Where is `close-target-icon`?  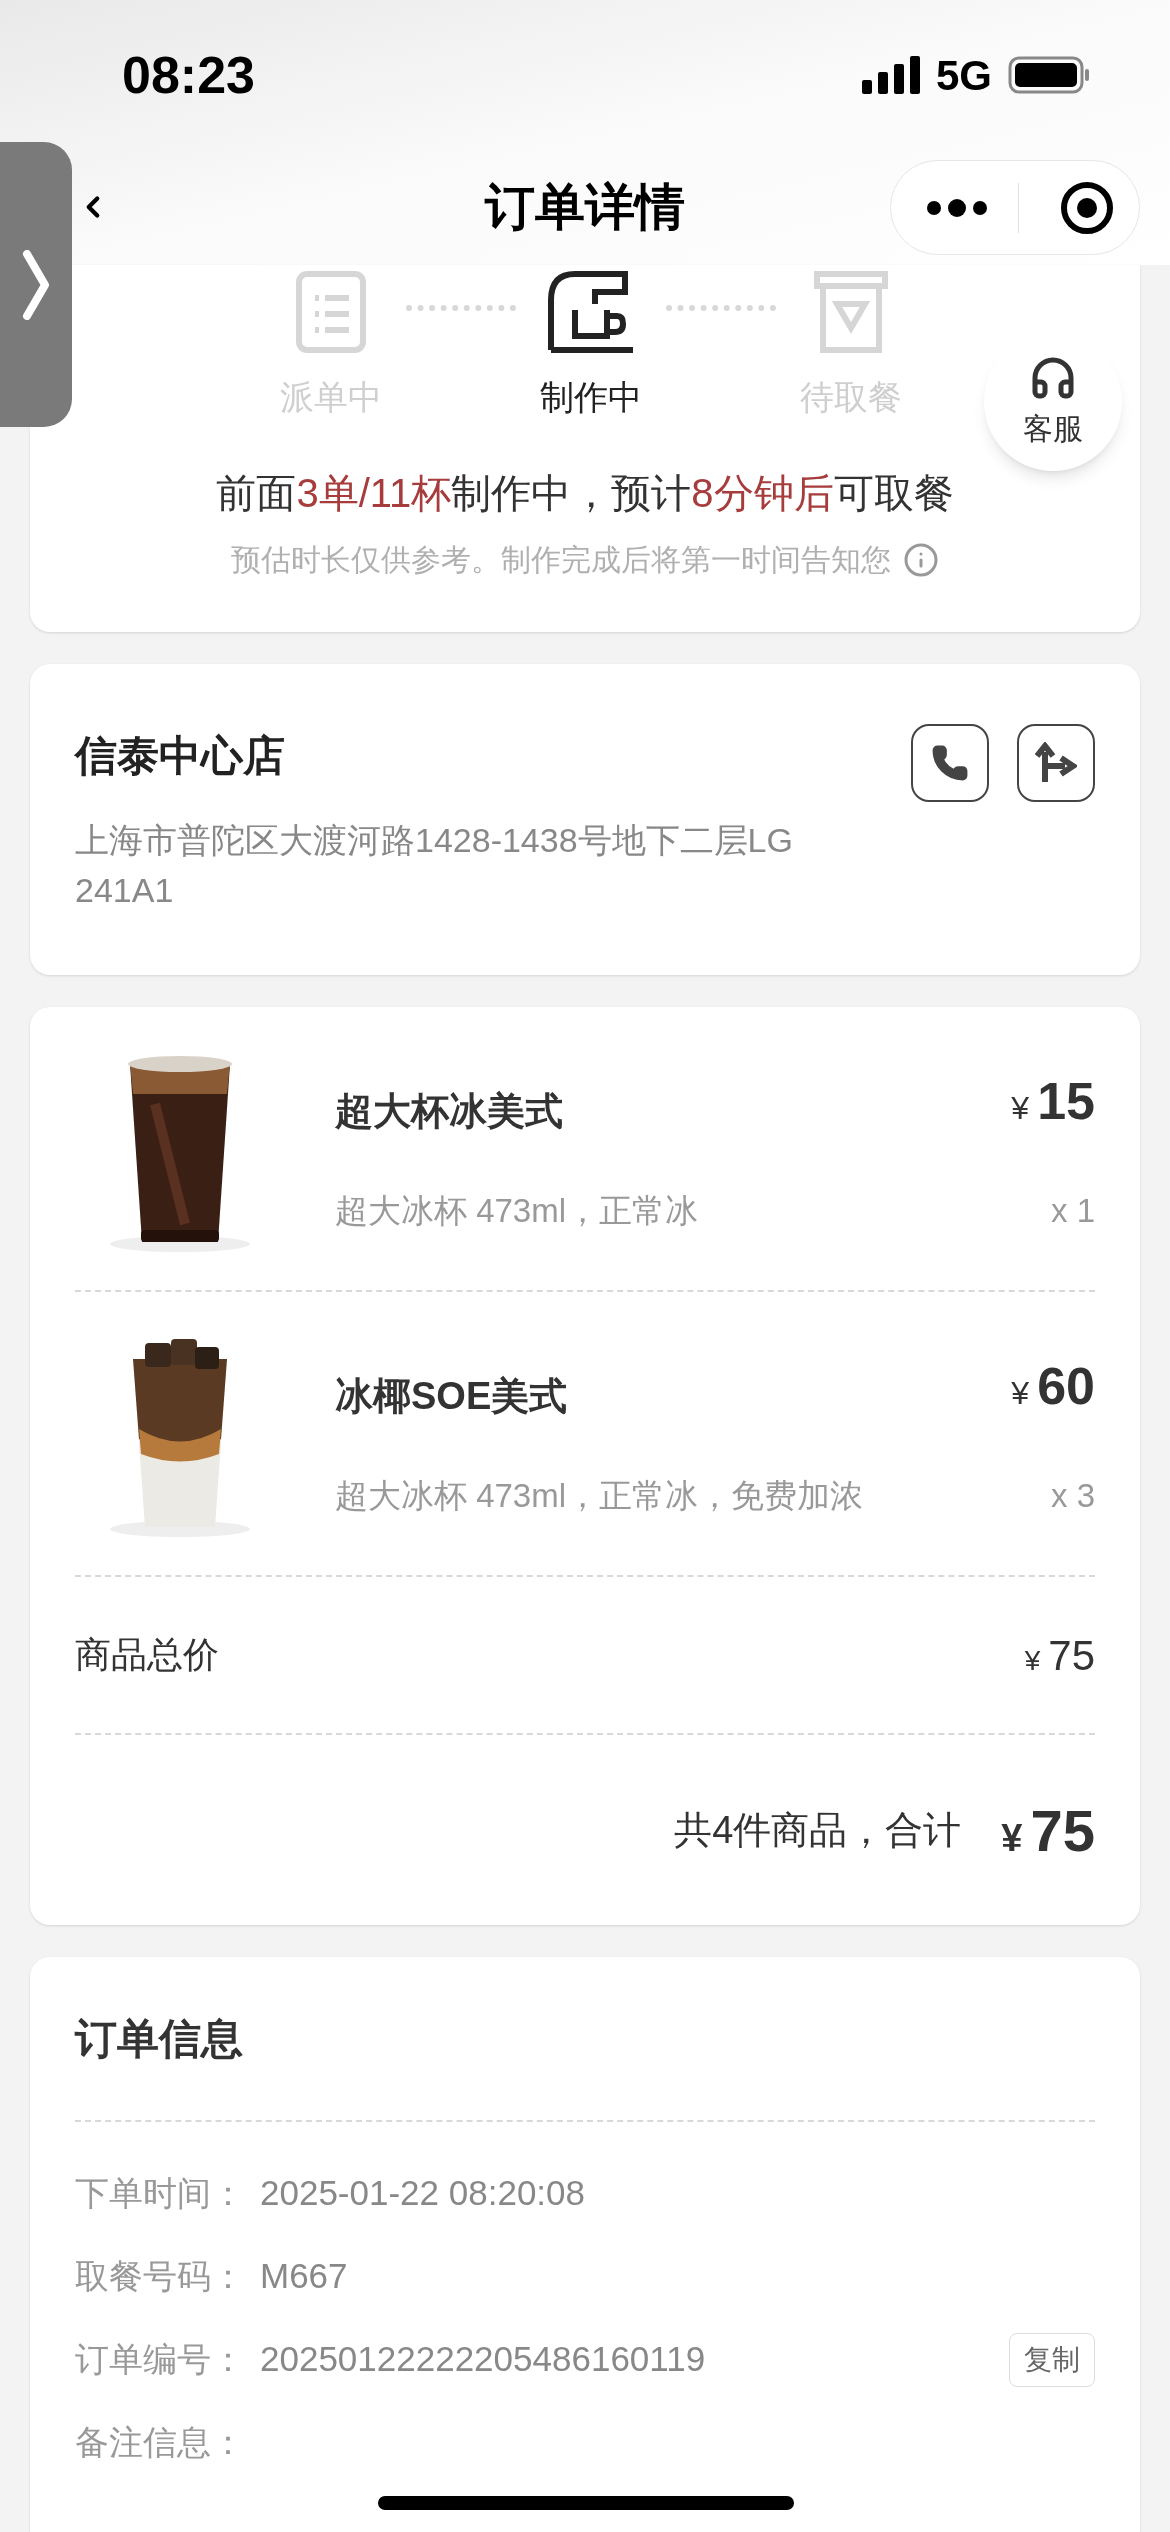
close-target-icon is located at coordinates (1087, 207).